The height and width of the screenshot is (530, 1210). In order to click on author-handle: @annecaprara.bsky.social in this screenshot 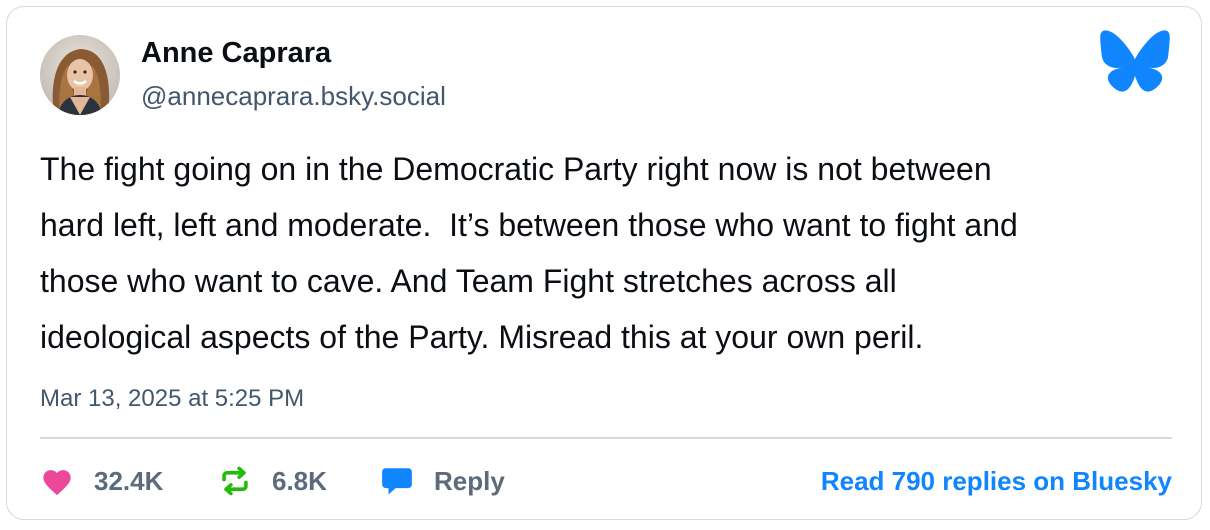, I will do `click(293, 96)`.